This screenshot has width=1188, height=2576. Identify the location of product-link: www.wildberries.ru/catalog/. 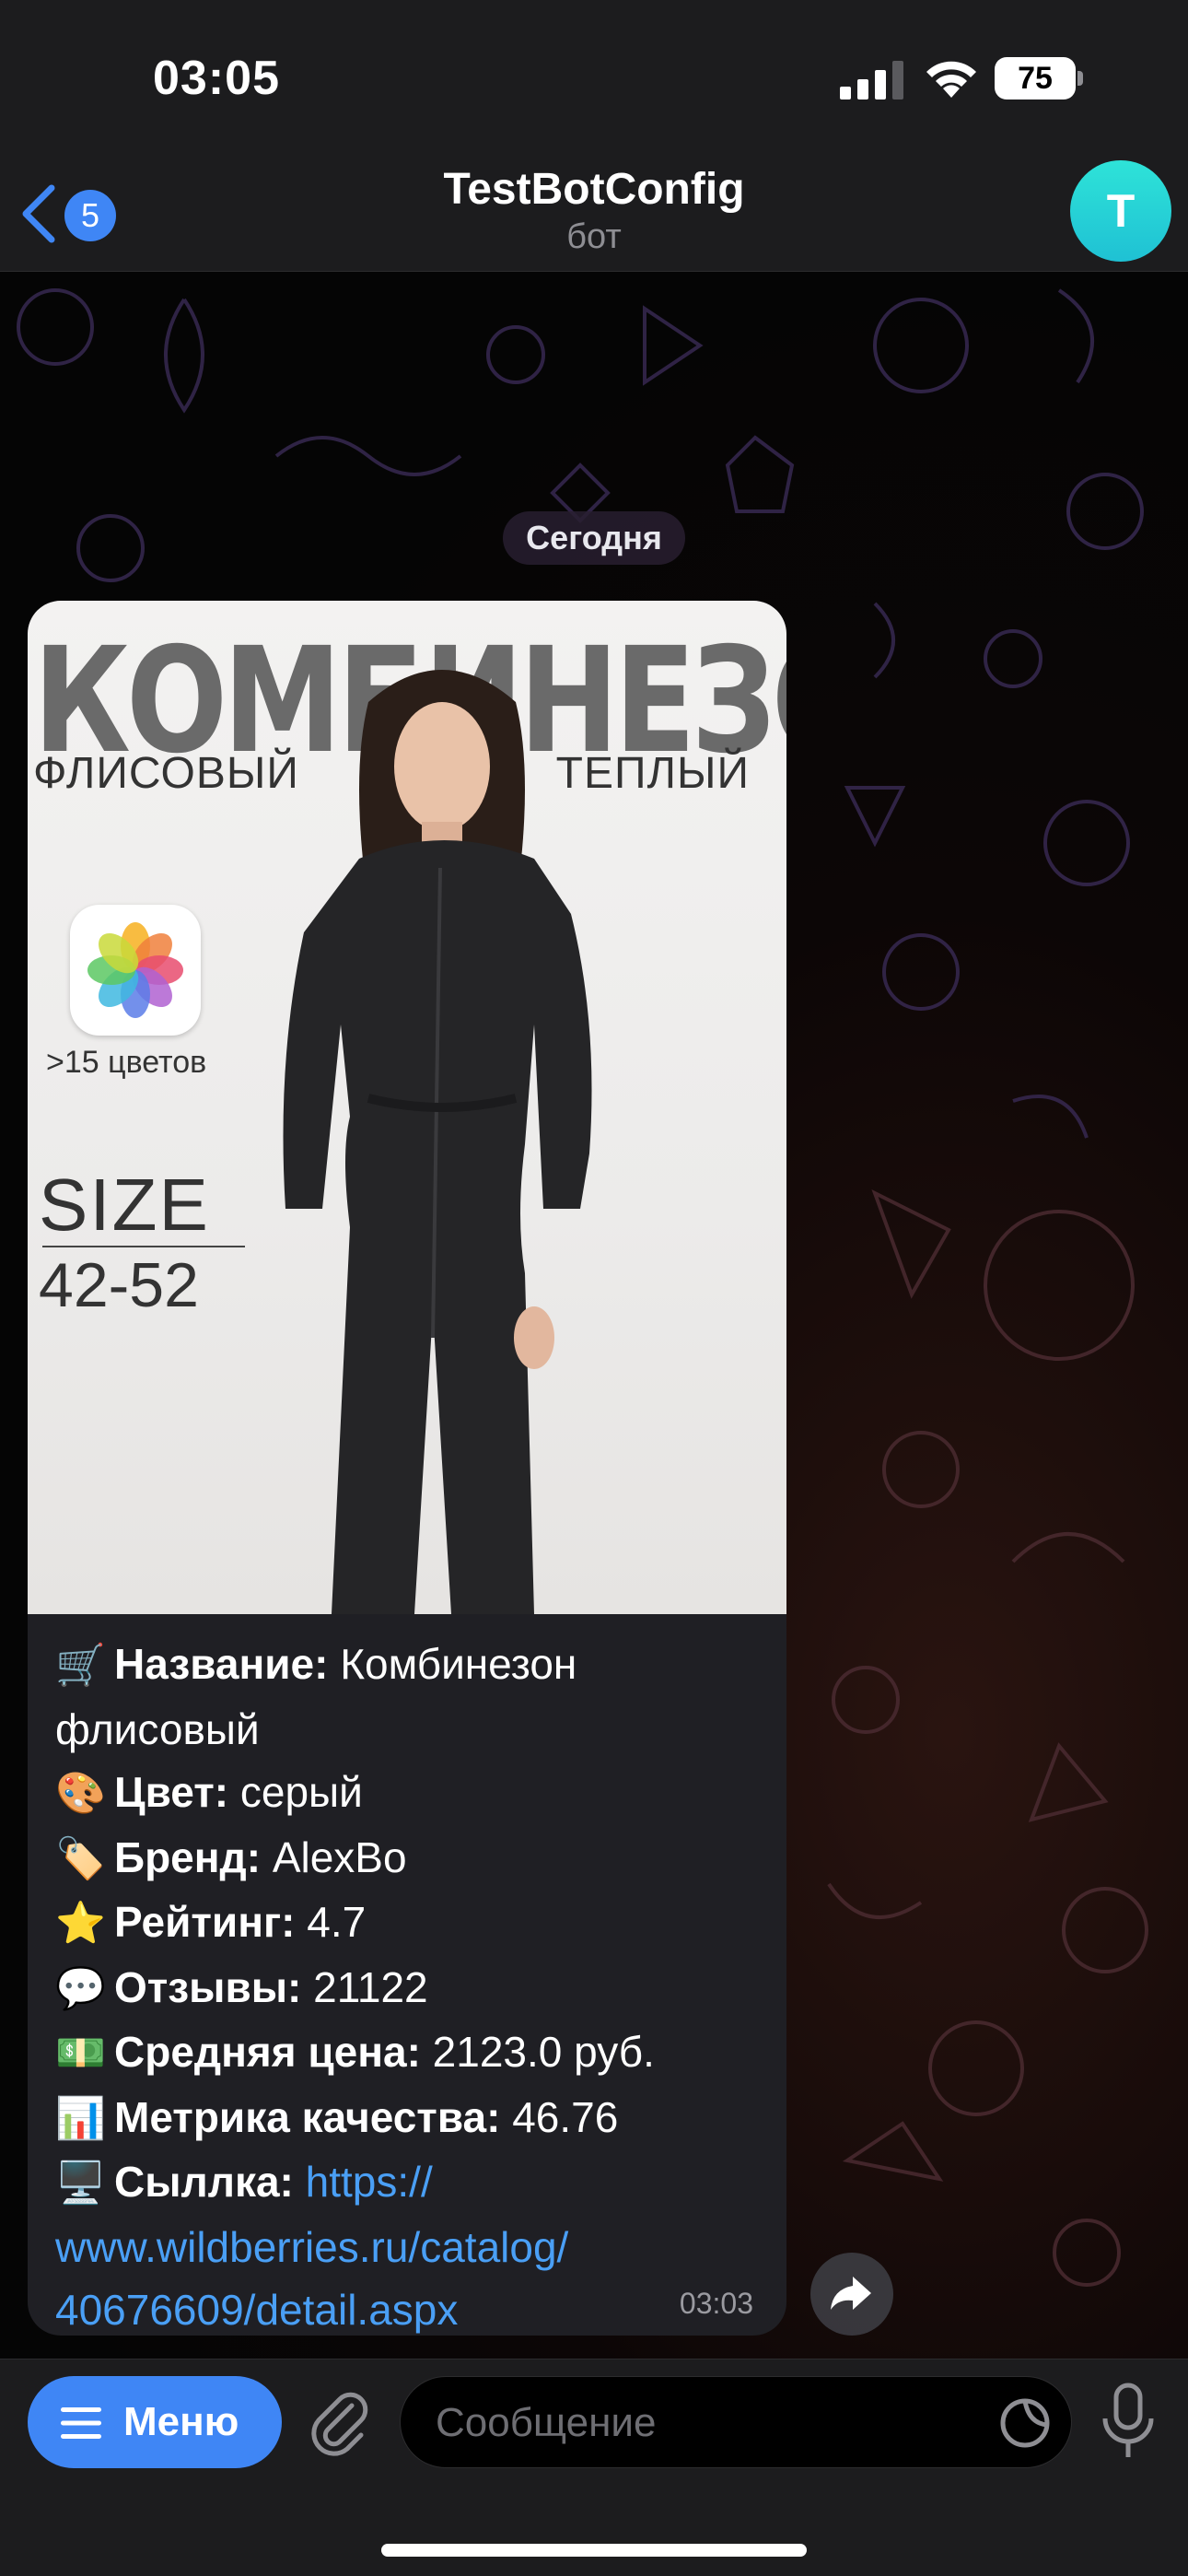
(311, 2247).